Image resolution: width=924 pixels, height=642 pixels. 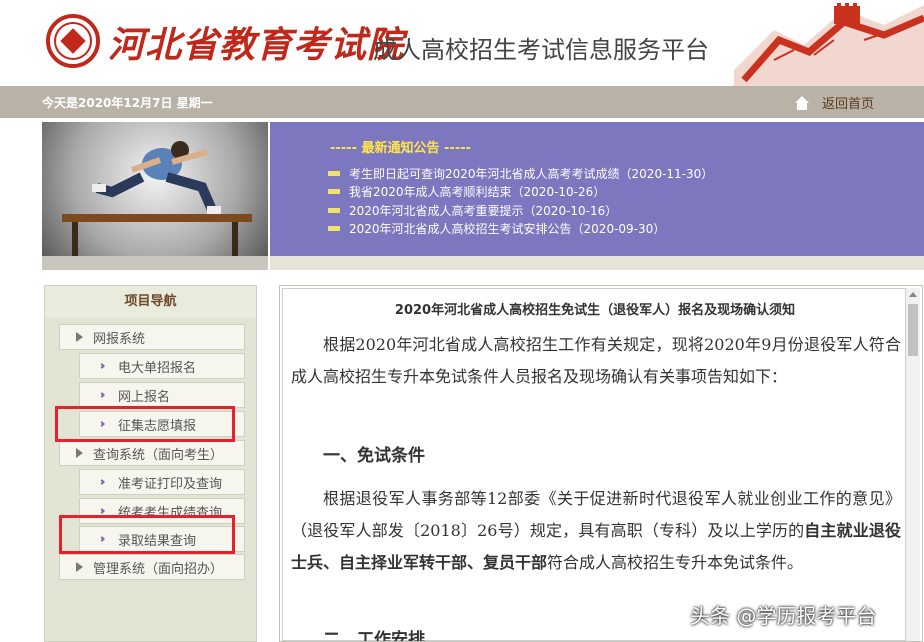 I want to click on site-title: 成人高校招生考试信息服务平台, so click(x=541, y=50).